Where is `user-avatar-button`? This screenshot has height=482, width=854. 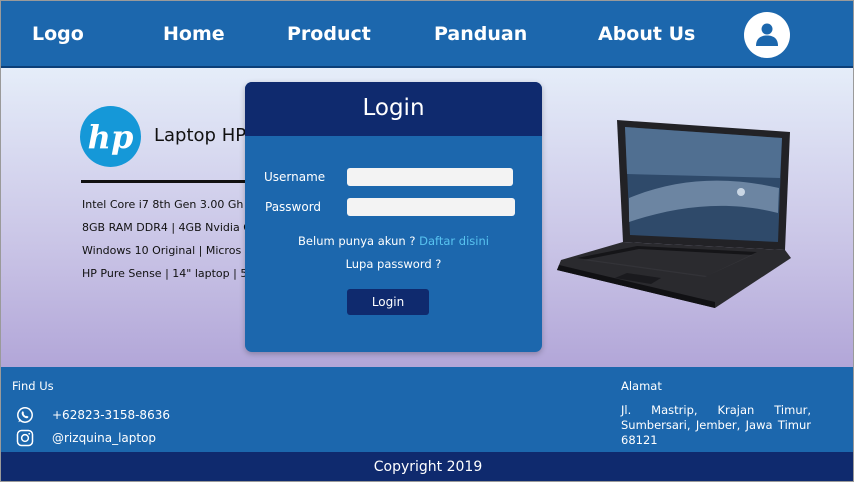 user-avatar-button is located at coordinates (767, 35).